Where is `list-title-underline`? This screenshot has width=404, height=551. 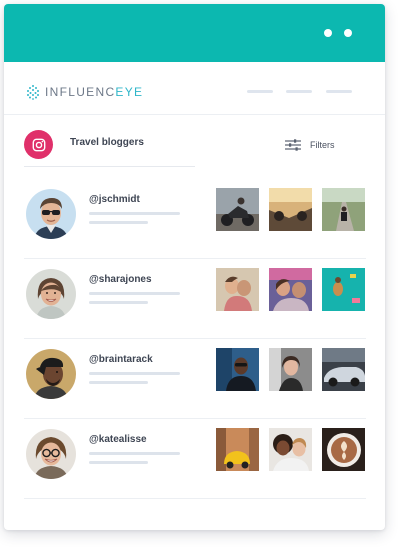
list-title-underline is located at coordinates (109, 166).